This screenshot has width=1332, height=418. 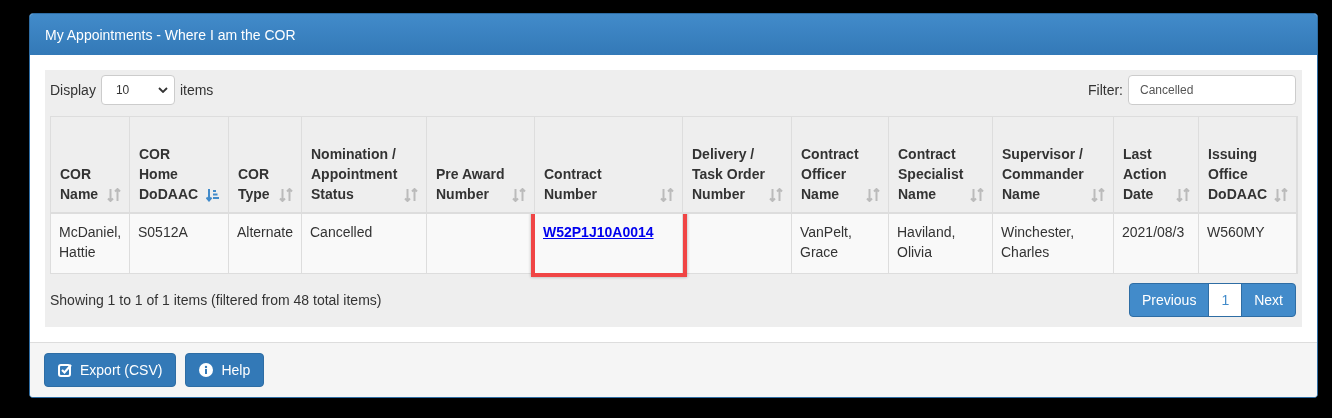 I want to click on table-cell: VanPelt, Grace, so click(x=840, y=243).